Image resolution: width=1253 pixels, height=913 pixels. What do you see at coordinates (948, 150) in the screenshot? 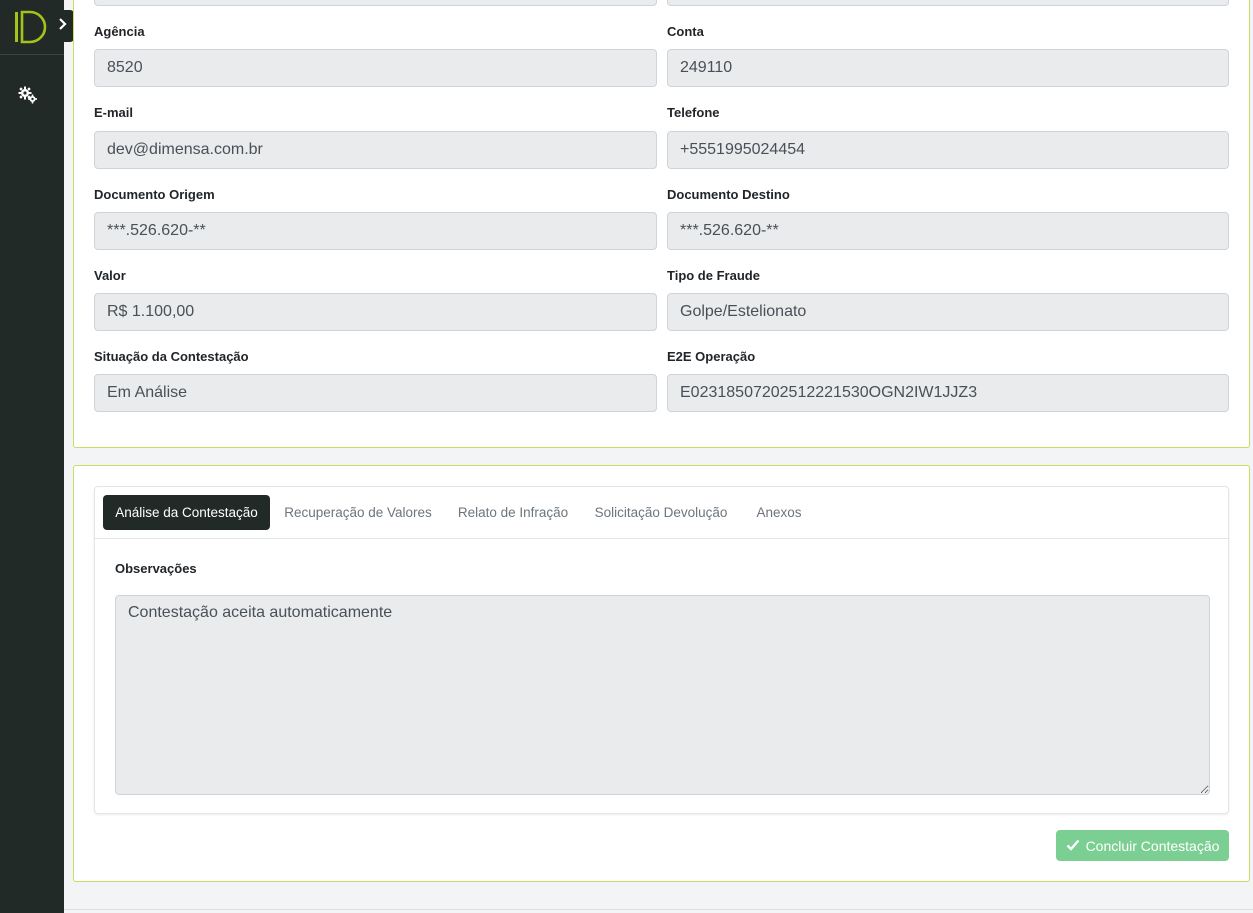
I see `telefone-field: +5551995024454` at bounding box center [948, 150].